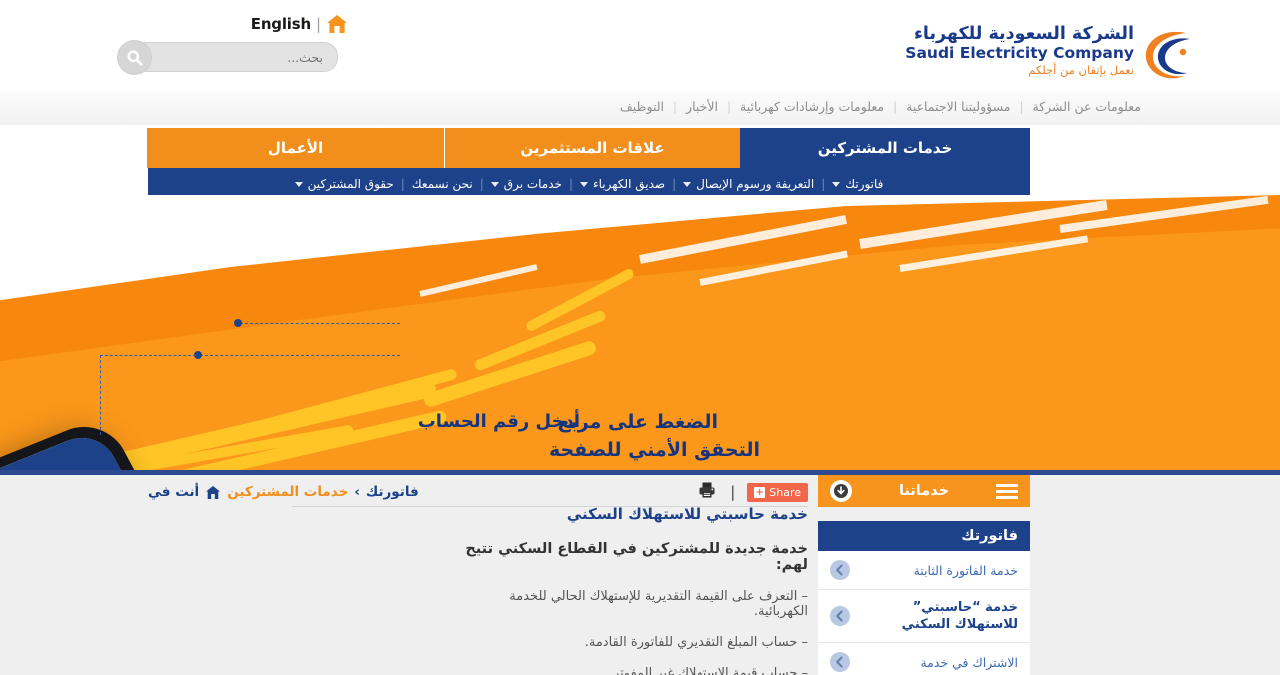 This screenshot has width=1280, height=675. I want to click on breadcrumb-current: فاتورتك, so click(392, 492).